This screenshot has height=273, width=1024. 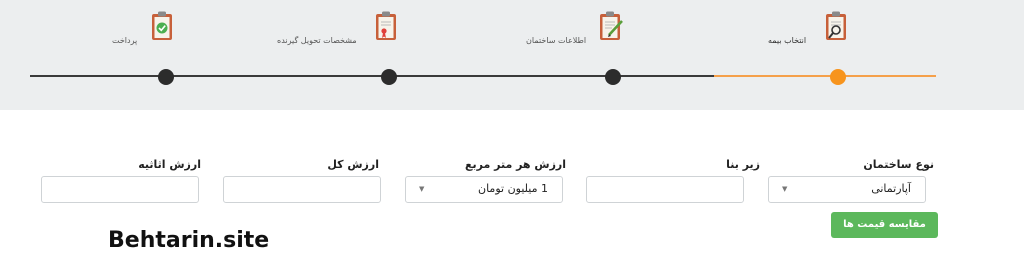 I want to click on price-per-meter-label: ارزش هر متر مربع, so click(x=515, y=164).